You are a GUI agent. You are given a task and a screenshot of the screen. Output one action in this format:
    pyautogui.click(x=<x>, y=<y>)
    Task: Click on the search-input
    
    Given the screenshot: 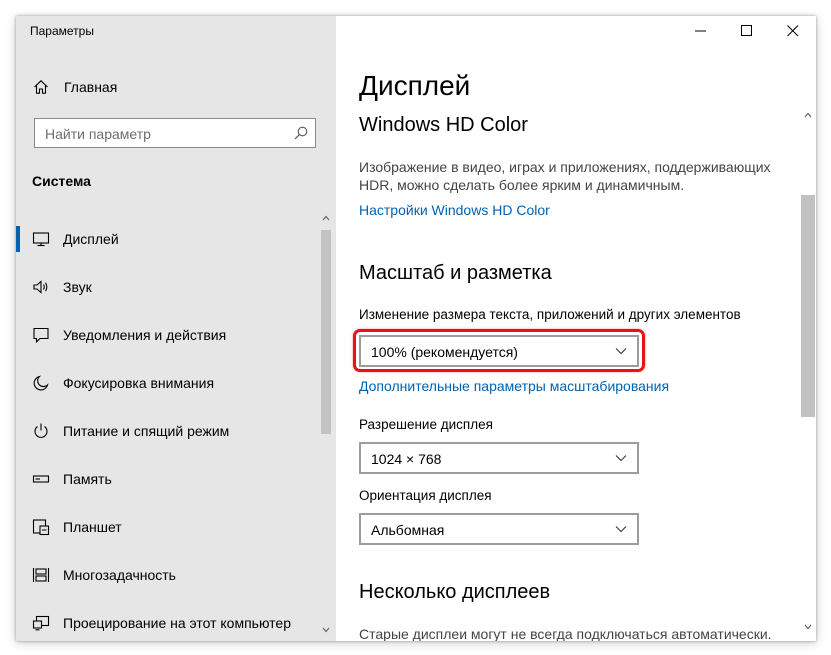 What is the action you would take?
    pyautogui.click(x=165, y=134)
    